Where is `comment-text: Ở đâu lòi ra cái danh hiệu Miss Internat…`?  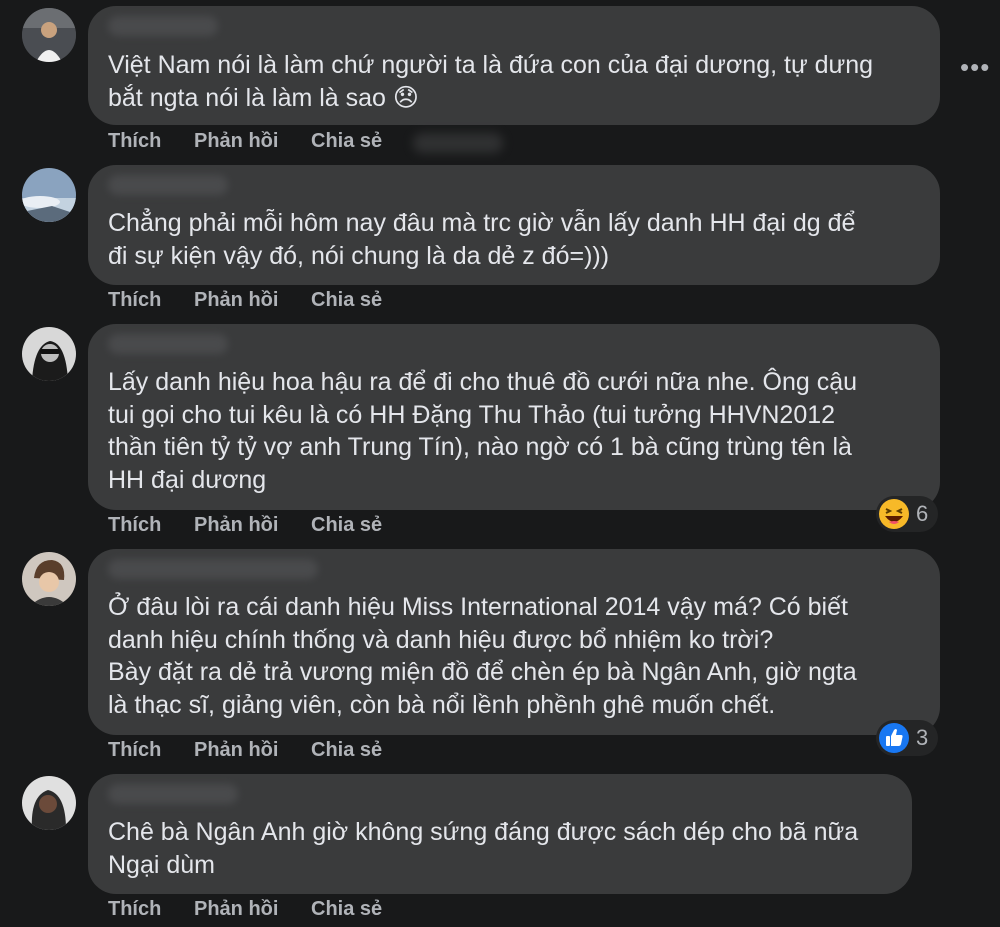 comment-text: Ở đâu lòi ra cái danh hiệu Miss Internat… is located at coordinates (482, 656).